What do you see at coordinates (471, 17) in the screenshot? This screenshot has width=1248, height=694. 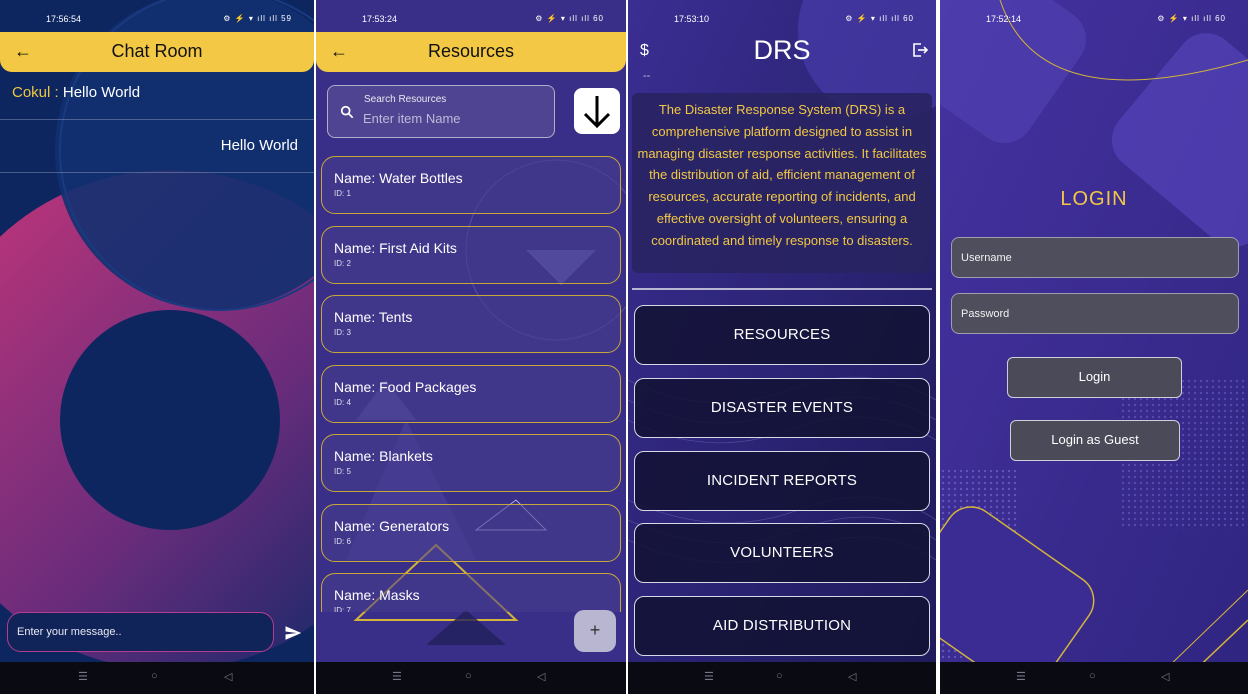 I see `status-bar: 17:53:24 ⚙ ⚡ ▾ ıll ıll 60` at bounding box center [471, 17].